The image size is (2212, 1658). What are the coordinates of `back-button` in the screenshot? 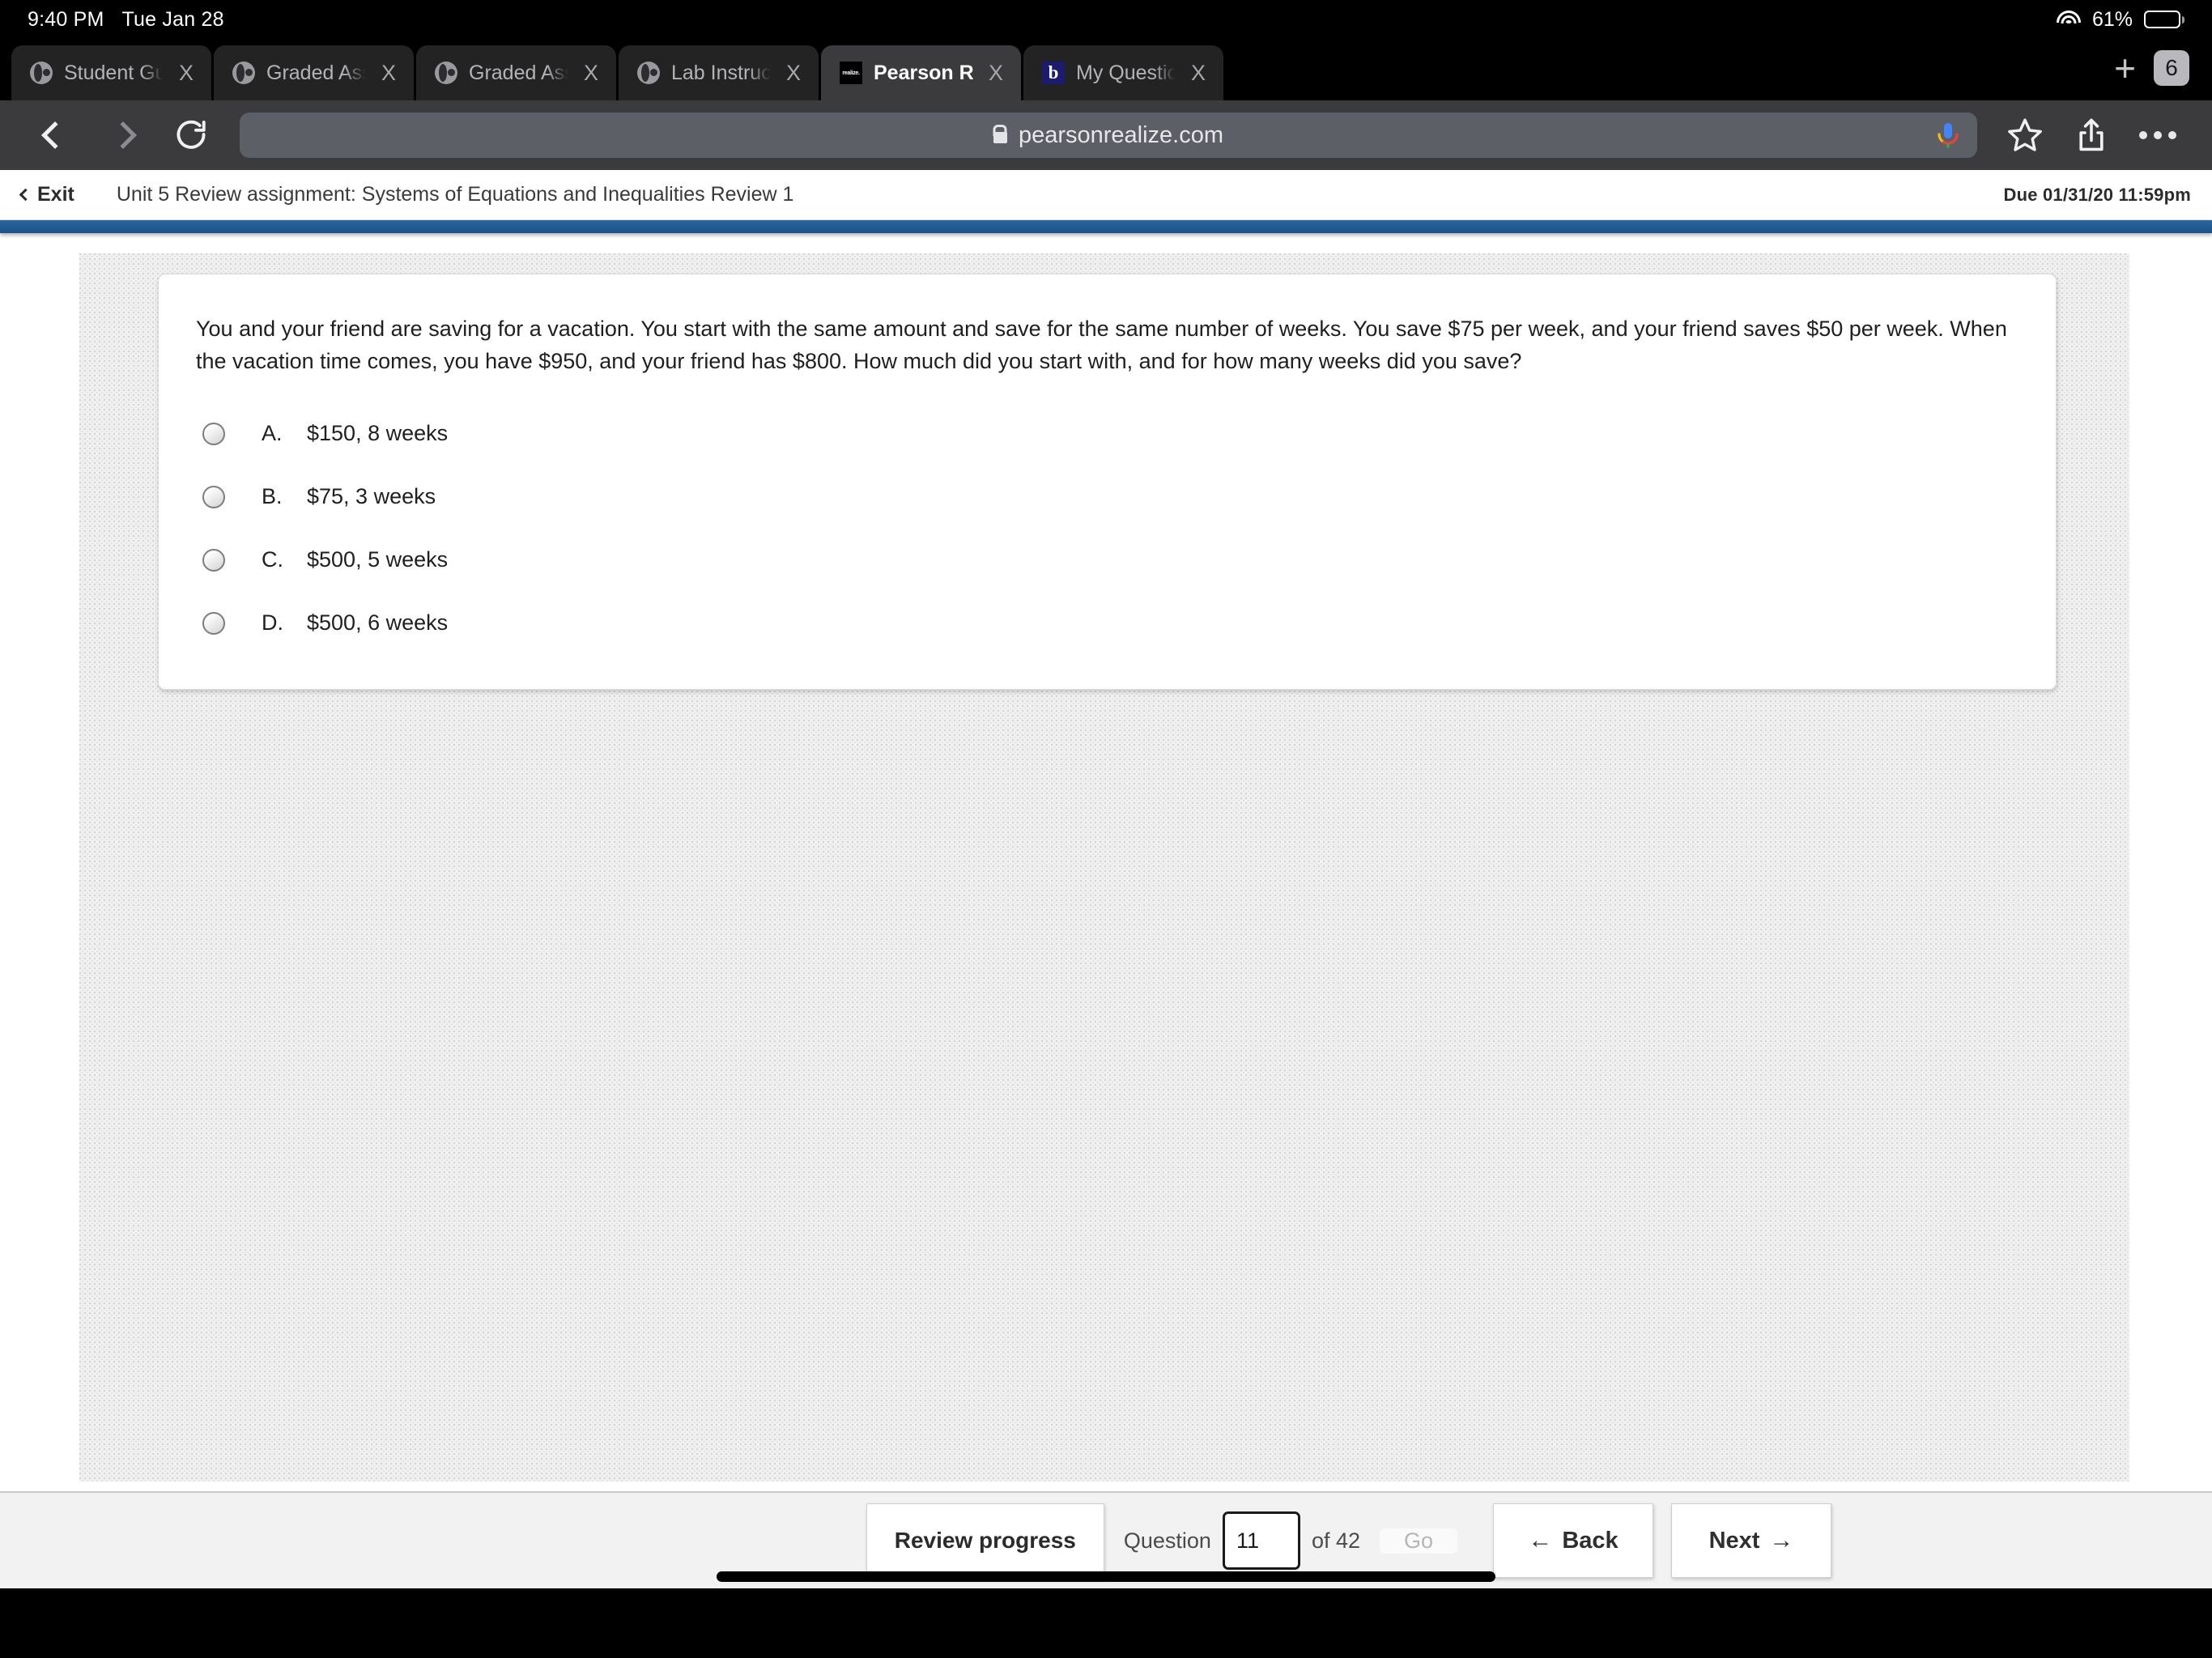 It's located at (55, 135).